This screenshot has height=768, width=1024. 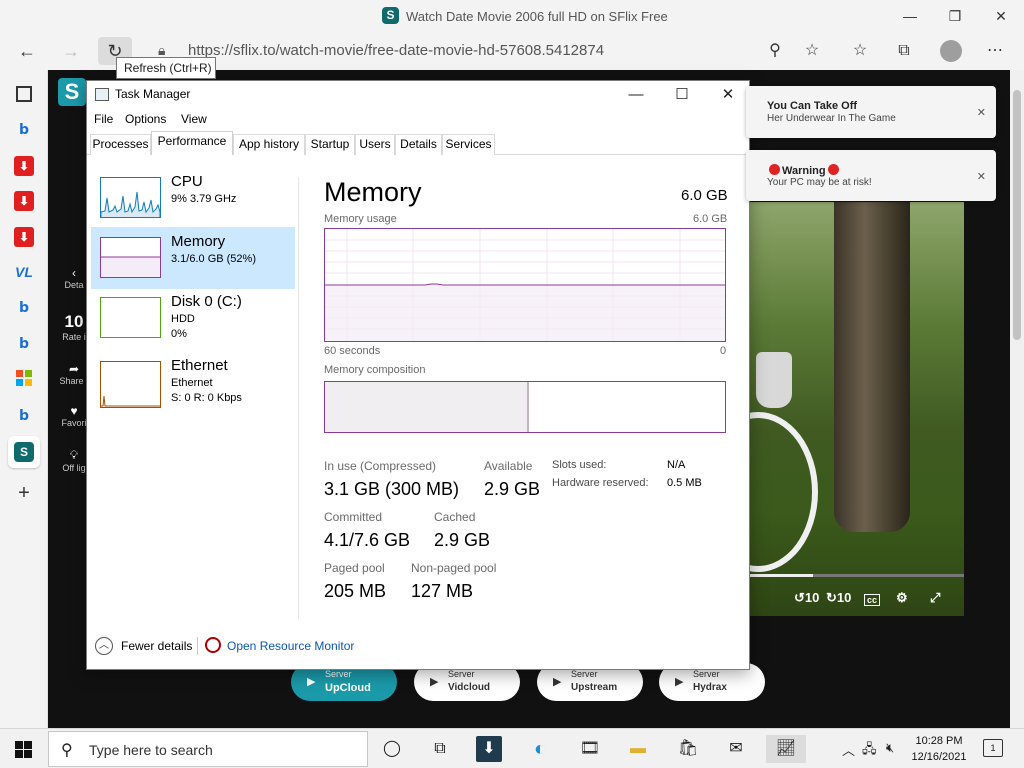 What do you see at coordinates (780, 575) in the screenshot?
I see `video-progress-fill` at bounding box center [780, 575].